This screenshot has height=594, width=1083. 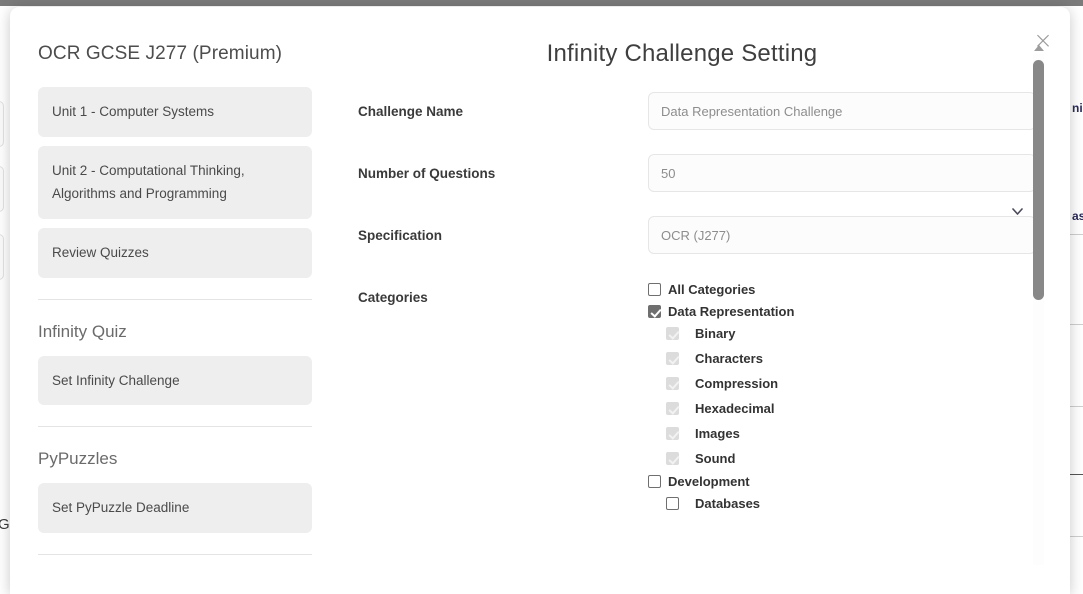 What do you see at coordinates (737, 383) in the screenshot?
I see `category-label-compression: Compression` at bounding box center [737, 383].